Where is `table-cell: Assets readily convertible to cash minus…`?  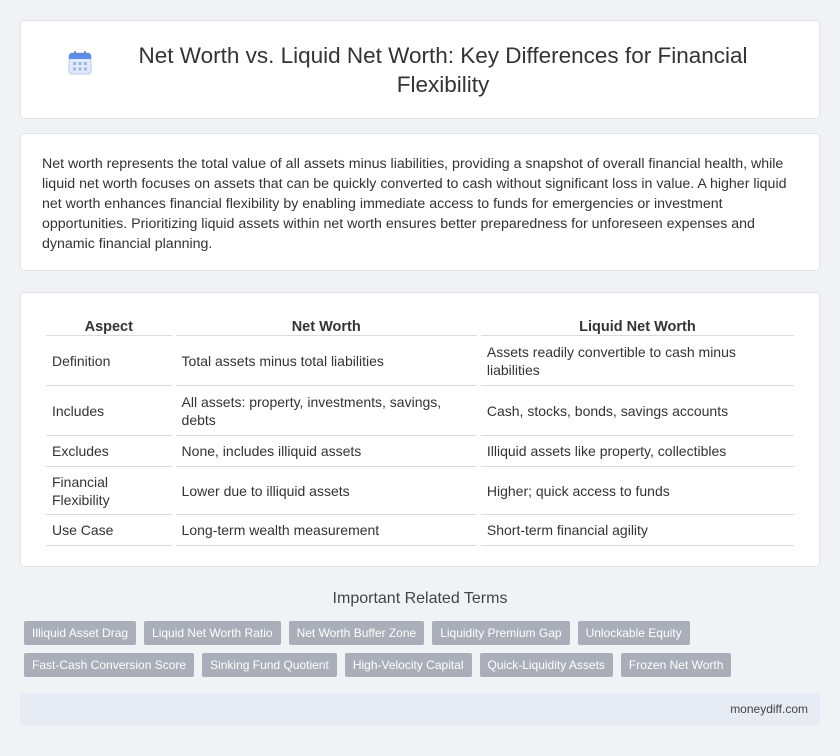
table-cell: Assets readily convertible to cash minus… is located at coordinates (637, 361).